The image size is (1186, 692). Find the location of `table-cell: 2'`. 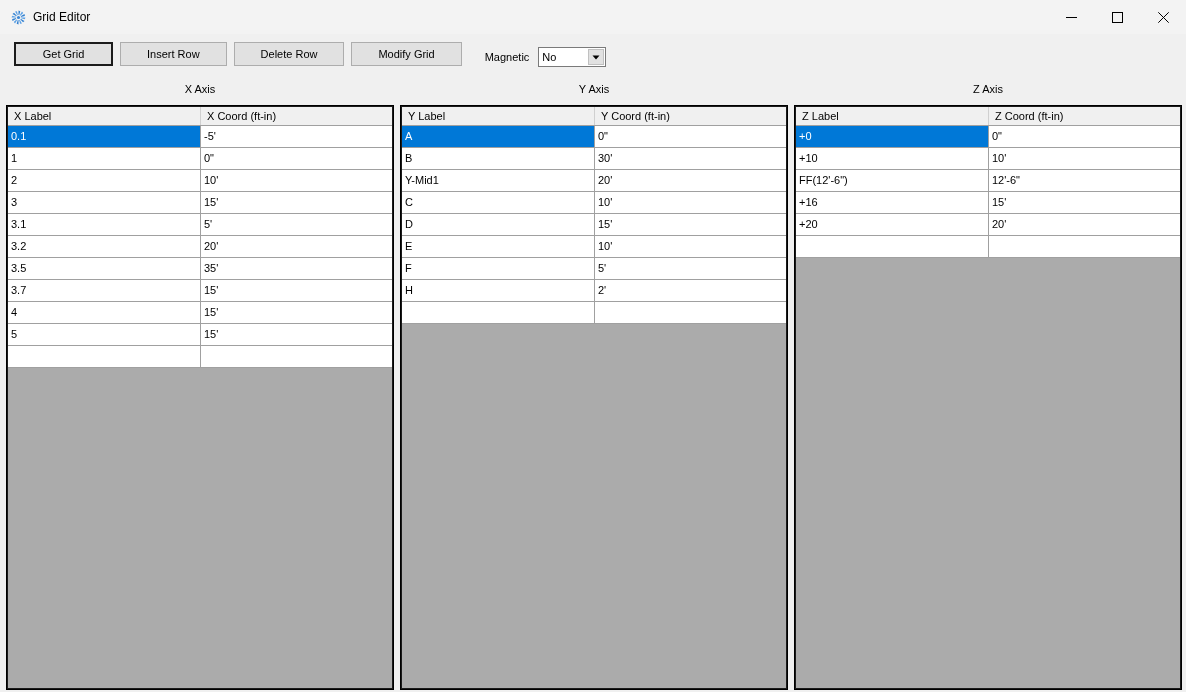

table-cell: 2' is located at coordinates (690, 291).